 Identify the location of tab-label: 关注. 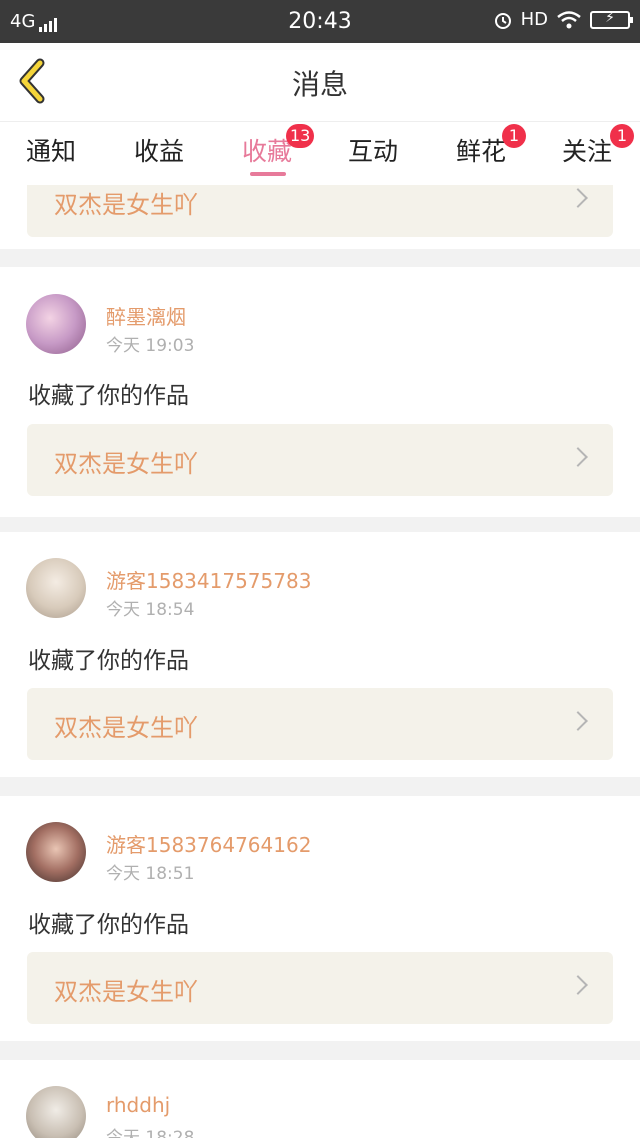
(587, 151).